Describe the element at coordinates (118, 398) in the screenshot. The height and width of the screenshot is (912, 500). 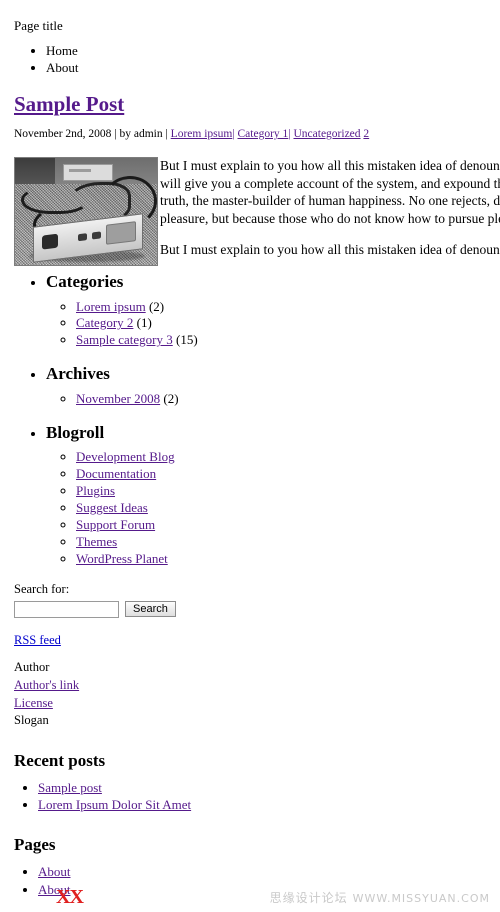
I see `archive-link: November 2008` at that location.